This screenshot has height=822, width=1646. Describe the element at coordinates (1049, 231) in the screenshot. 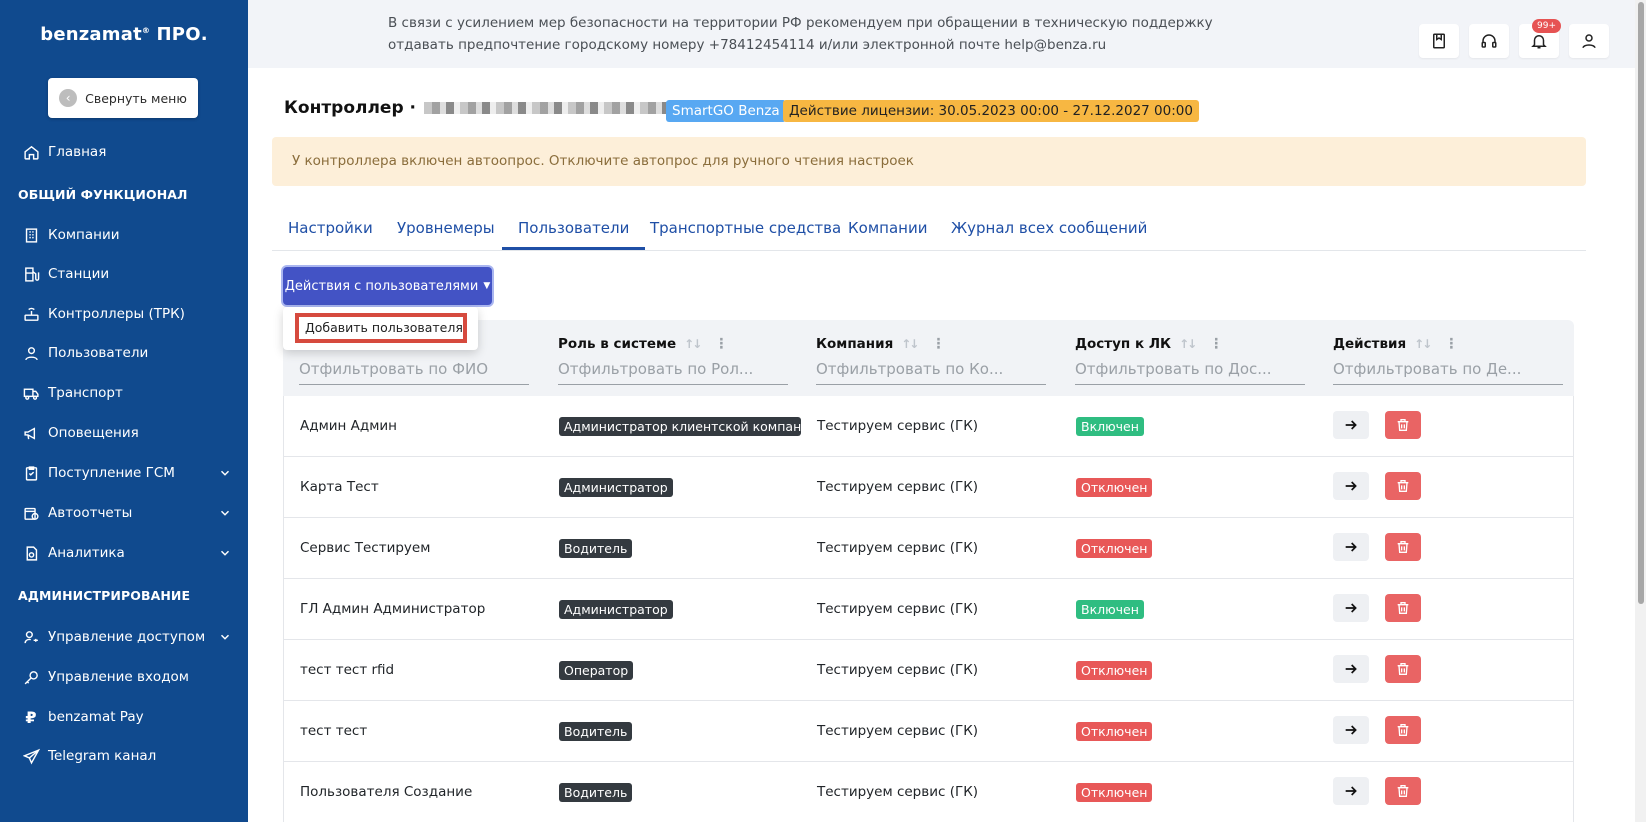

I see `tab-message-log: Журнал всех сообщений` at that location.